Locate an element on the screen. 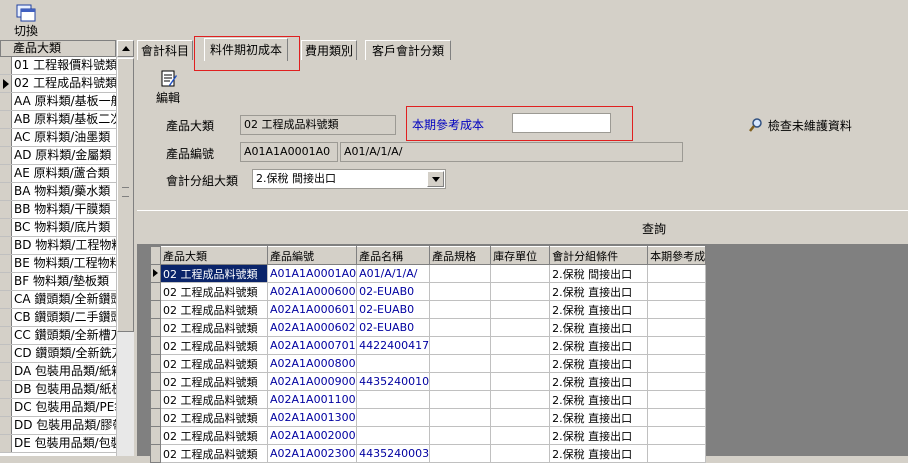  category-list-item: CA 鑽頭類/全新鑽頭 is located at coordinates (58, 300).